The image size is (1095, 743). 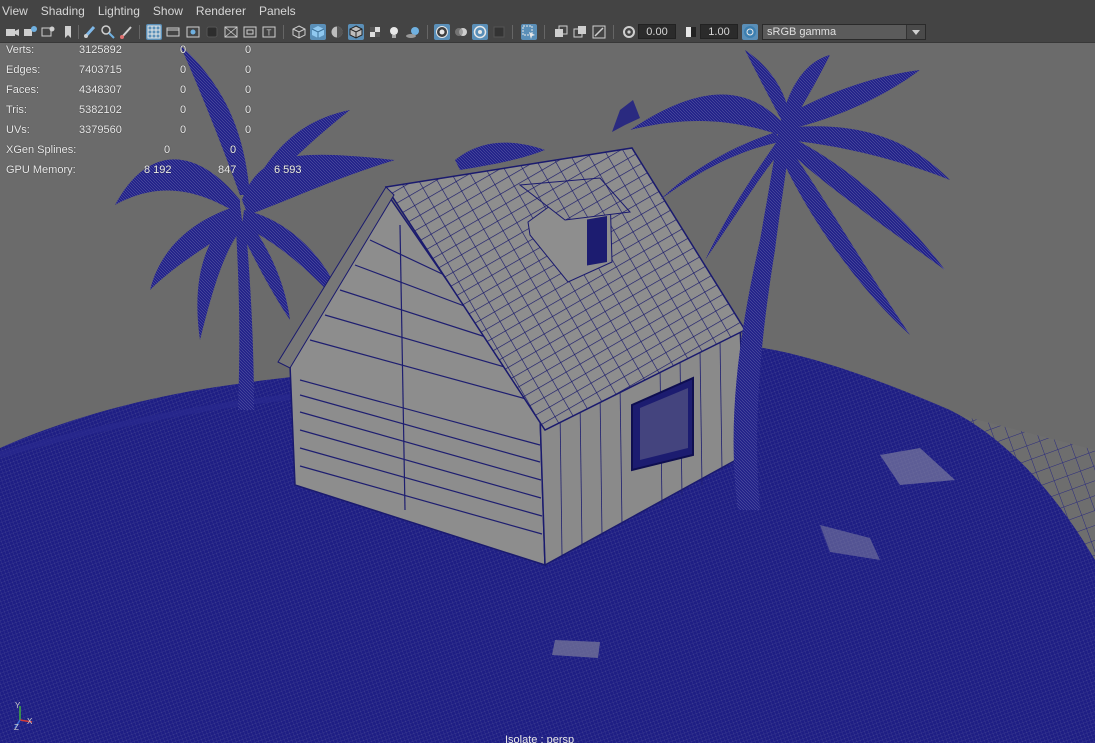 What do you see at coordinates (212, 32) in the screenshot?
I see `gate-mask-icon` at bounding box center [212, 32].